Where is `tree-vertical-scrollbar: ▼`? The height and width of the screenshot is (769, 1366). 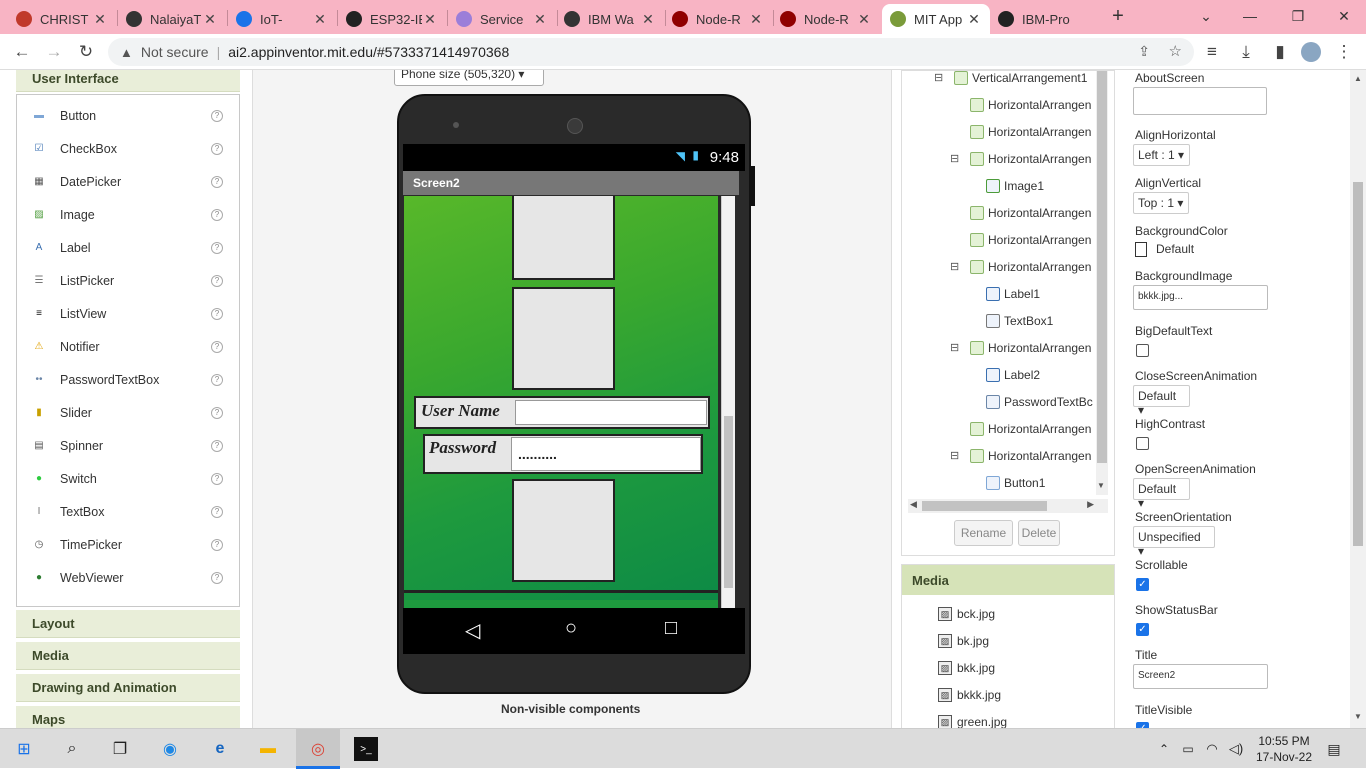
tree-vertical-scrollbar: ▼ is located at coordinates (1102, 283).